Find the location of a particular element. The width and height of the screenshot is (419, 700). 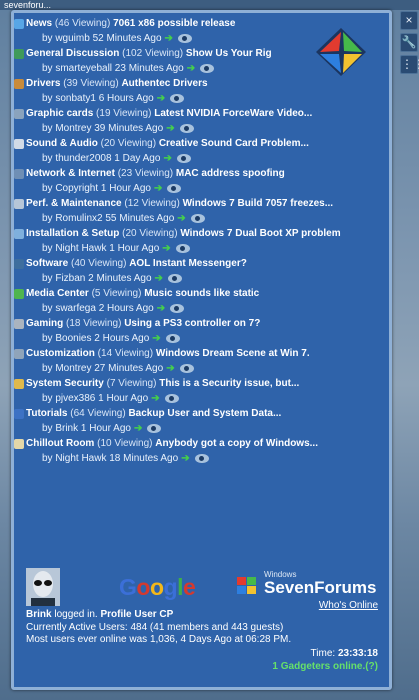

forum-category-link: Perf. & Maintenance is located at coordinates (74, 203).